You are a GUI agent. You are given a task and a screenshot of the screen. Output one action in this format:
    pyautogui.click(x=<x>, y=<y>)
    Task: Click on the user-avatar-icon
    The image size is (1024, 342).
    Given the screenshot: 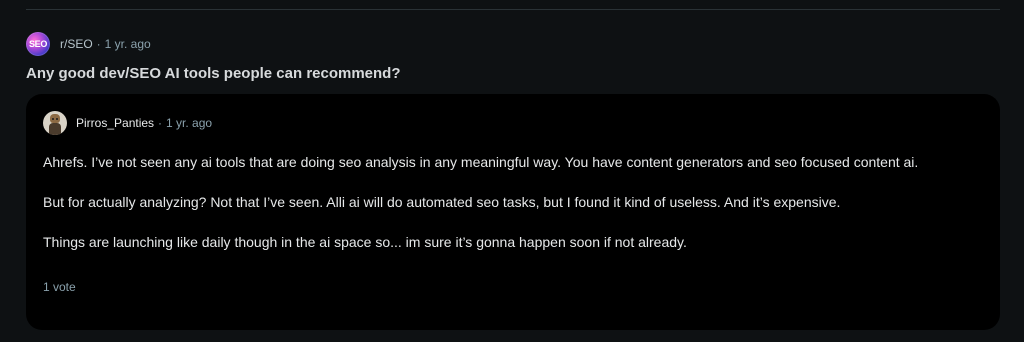 What is the action you would take?
    pyautogui.click(x=55, y=123)
    